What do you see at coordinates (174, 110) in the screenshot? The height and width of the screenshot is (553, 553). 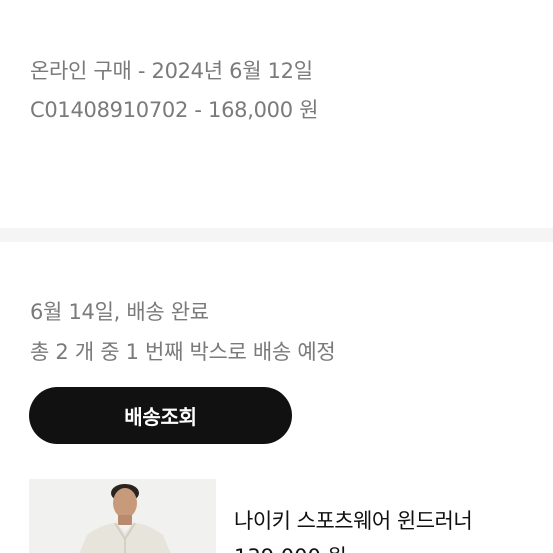 I see `order-number-price: C01408910702 - 168,000 원` at bounding box center [174, 110].